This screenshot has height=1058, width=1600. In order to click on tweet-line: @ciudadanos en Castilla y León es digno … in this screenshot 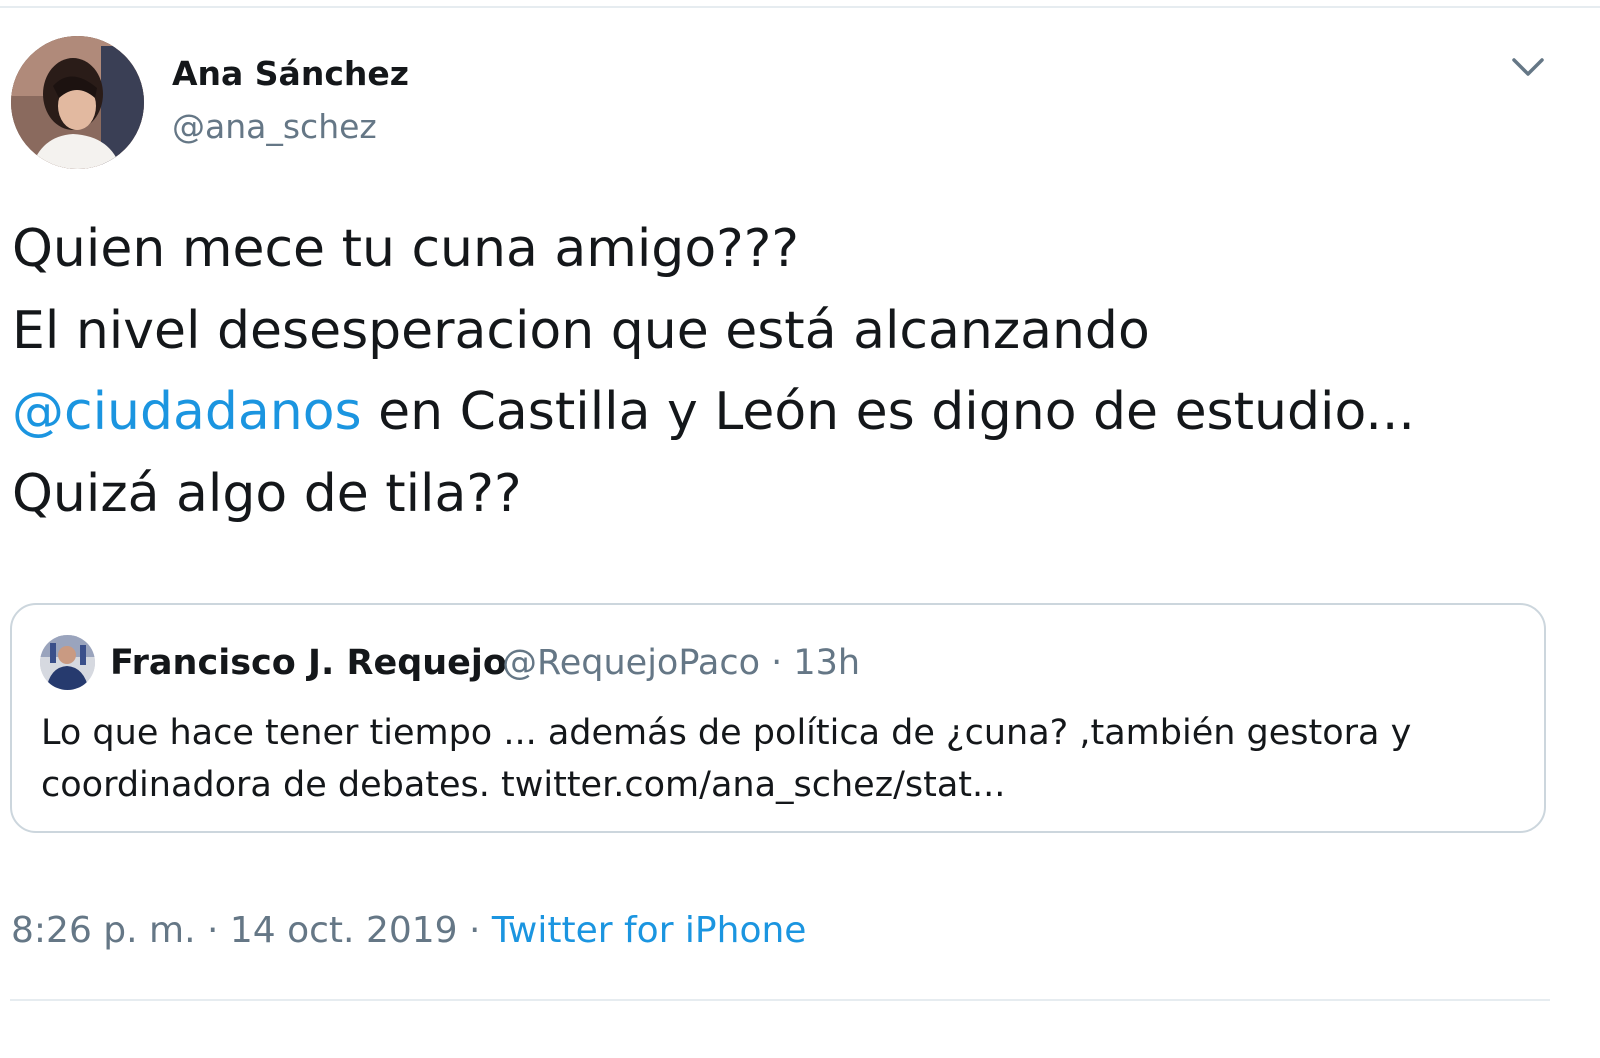, I will do `click(792, 413)`.